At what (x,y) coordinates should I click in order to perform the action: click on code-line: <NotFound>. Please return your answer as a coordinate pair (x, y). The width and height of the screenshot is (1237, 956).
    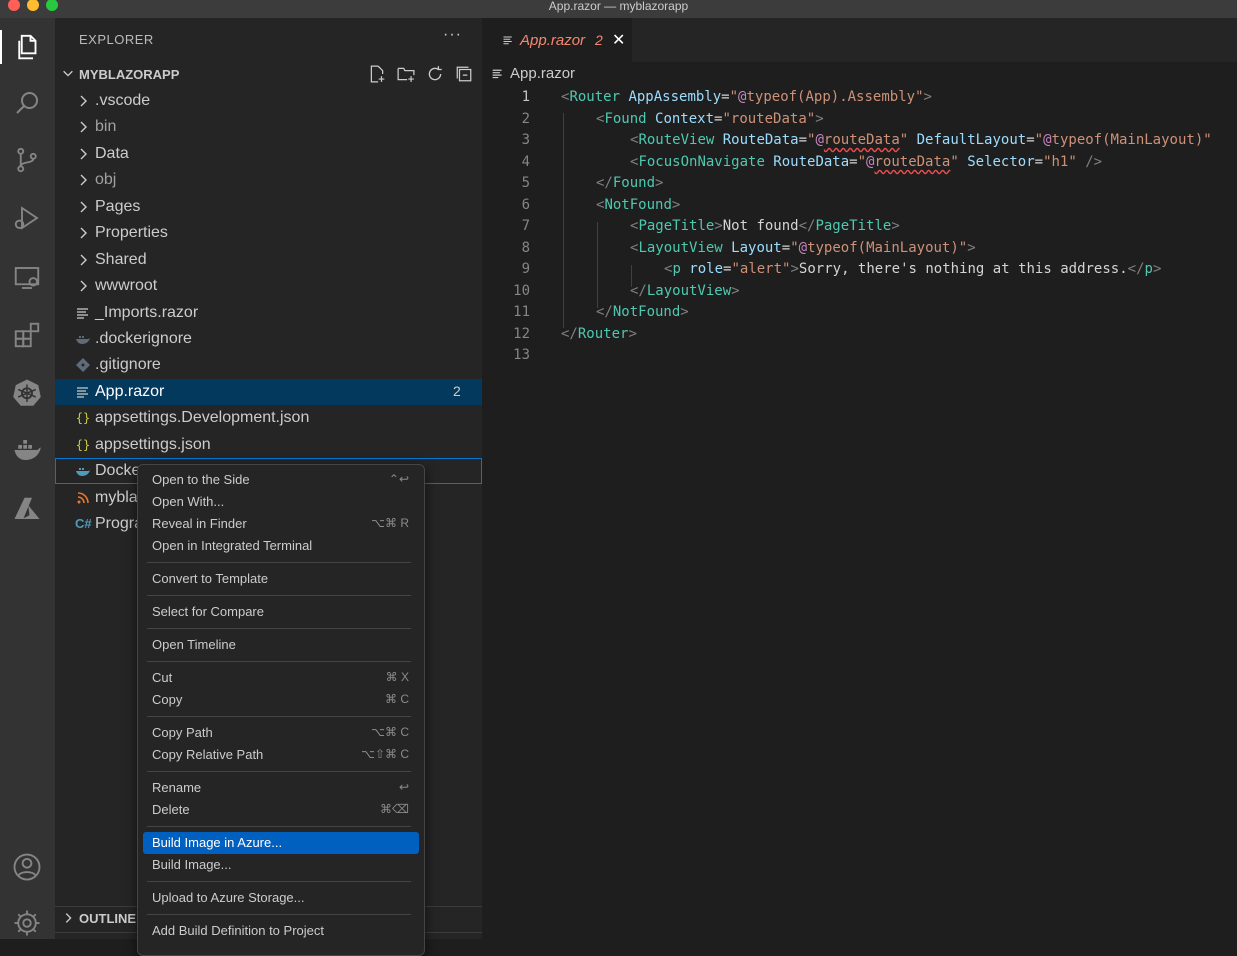
    Looking at the image, I should click on (638, 205).